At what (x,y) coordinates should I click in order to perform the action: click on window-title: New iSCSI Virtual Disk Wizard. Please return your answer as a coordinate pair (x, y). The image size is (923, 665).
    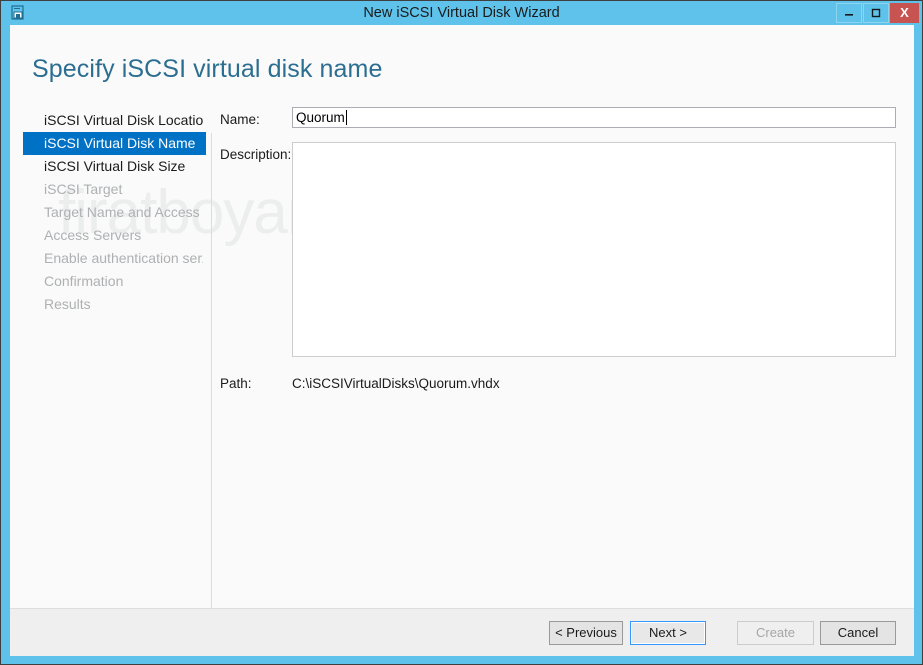
    Looking at the image, I should click on (461, 13).